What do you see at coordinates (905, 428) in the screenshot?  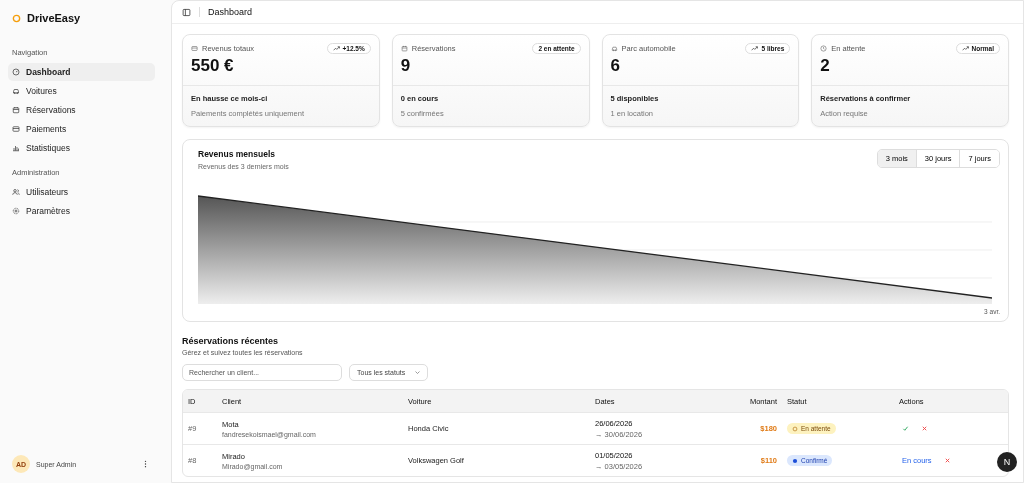 I see `check-icon` at bounding box center [905, 428].